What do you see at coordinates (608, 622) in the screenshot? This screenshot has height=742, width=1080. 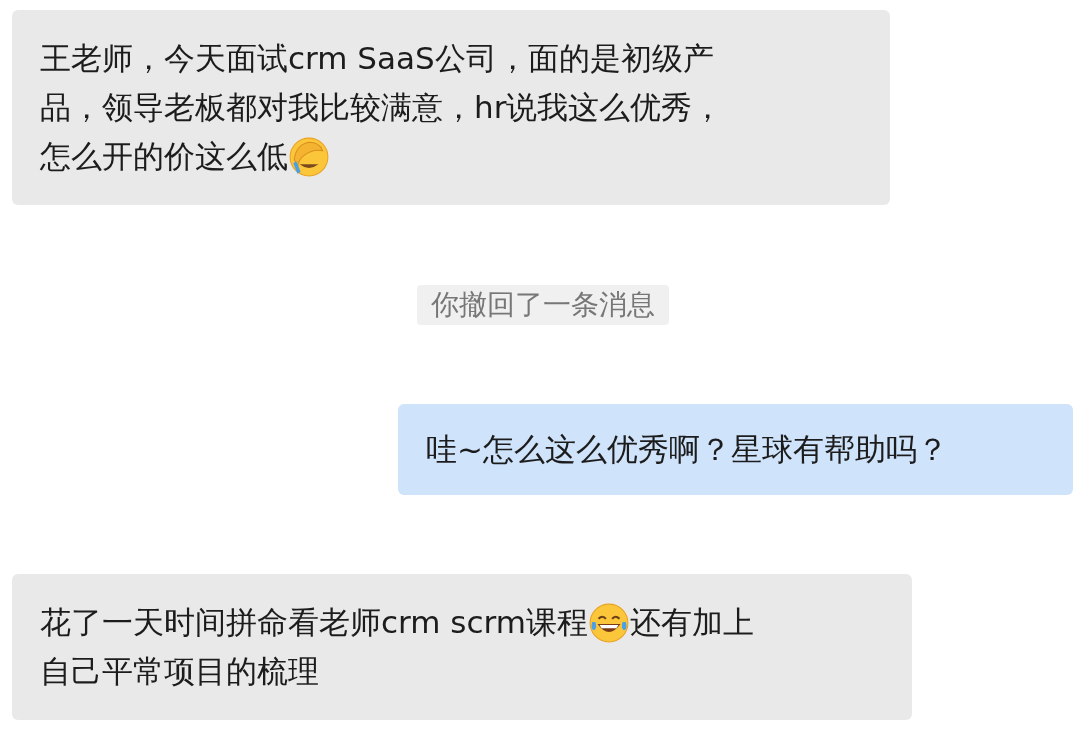 I see `laughing-emoji-icon` at bounding box center [608, 622].